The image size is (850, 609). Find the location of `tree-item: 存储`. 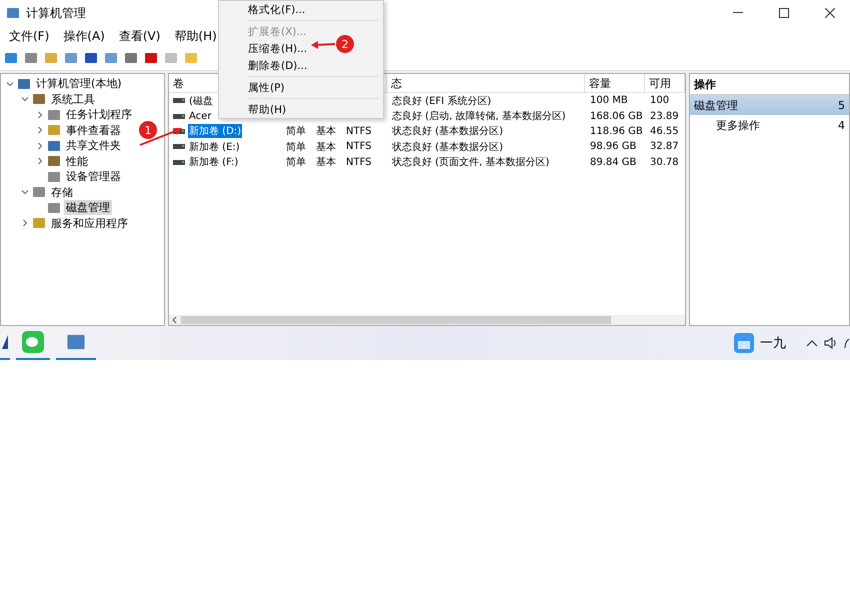

tree-item: 存储 is located at coordinates (62, 192).